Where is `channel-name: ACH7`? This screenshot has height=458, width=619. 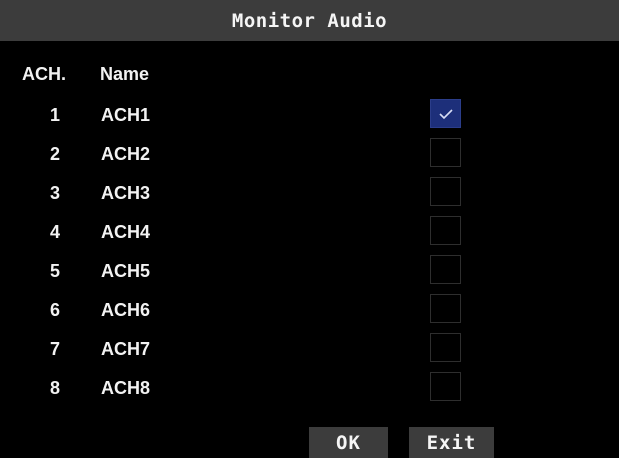
channel-name: ACH7 is located at coordinates (126, 349).